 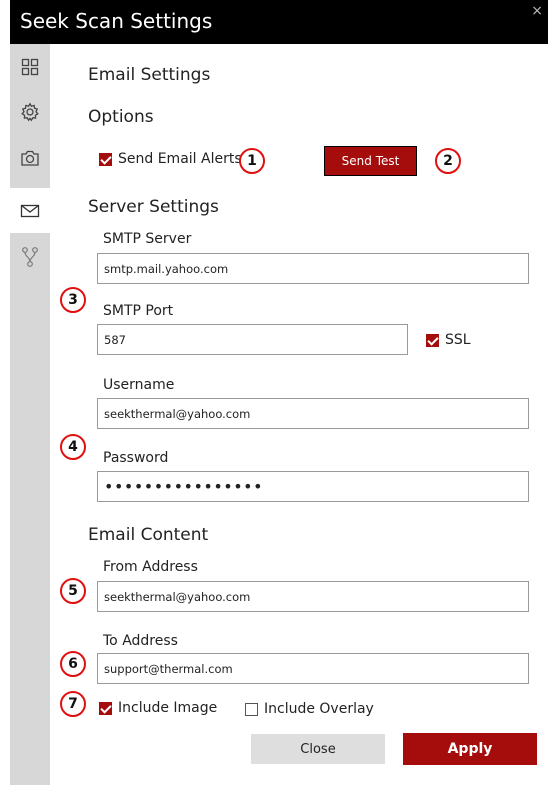 What do you see at coordinates (147, 239) in the screenshot?
I see `smtp-server-label: SMTP Server` at bounding box center [147, 239].